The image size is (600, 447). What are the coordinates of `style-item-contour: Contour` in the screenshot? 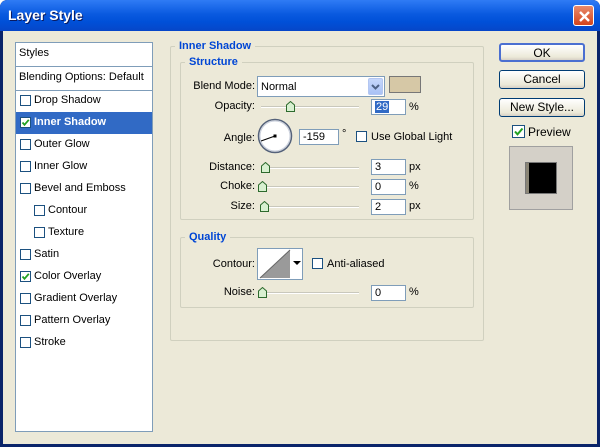 It's located at (84, 211).